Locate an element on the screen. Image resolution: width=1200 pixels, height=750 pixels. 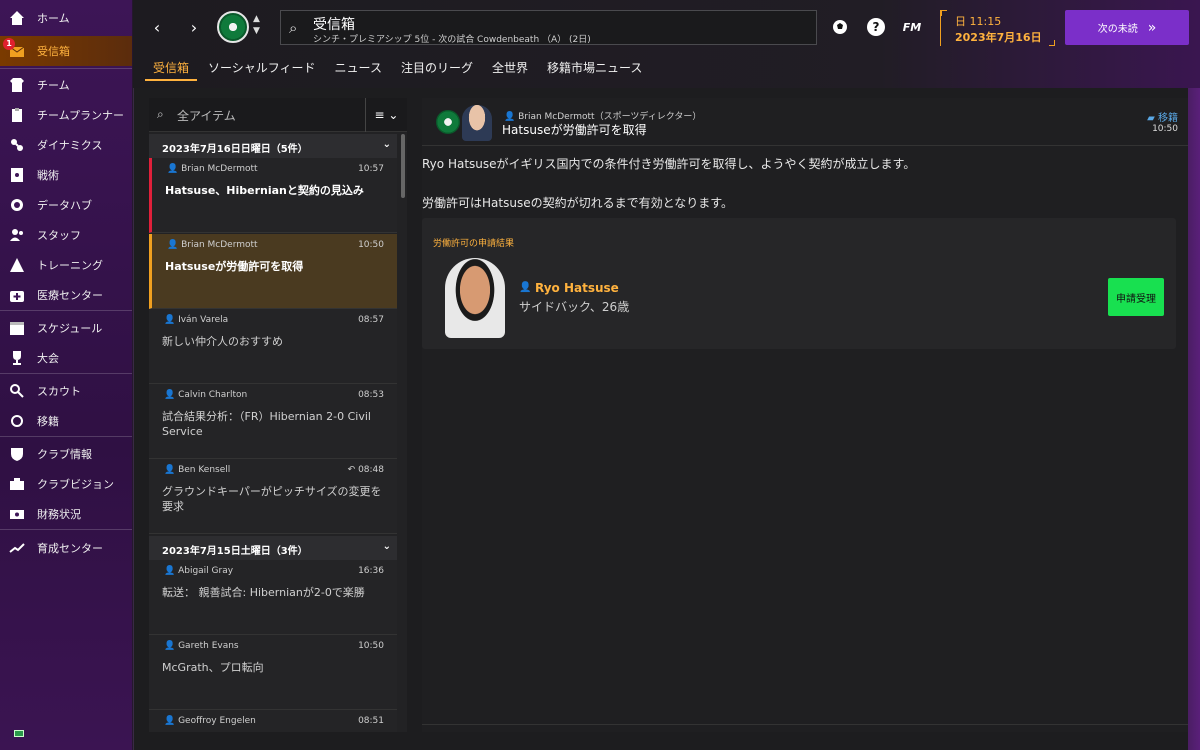
chevron-left-icon: ‹ is located at coordinates (157, 27).